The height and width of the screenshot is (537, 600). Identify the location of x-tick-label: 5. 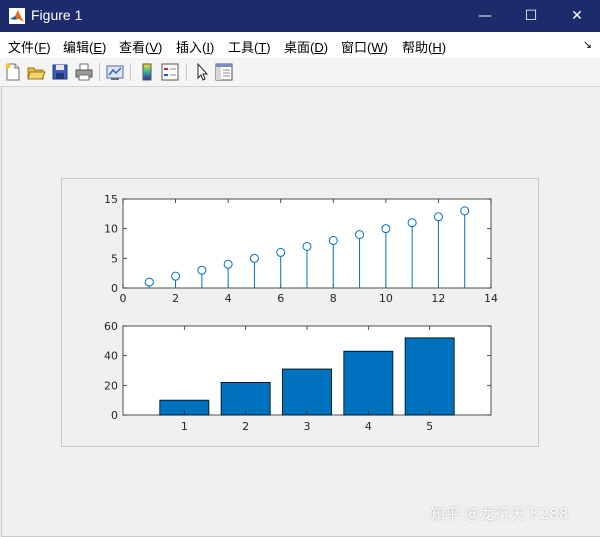
(429, 426).